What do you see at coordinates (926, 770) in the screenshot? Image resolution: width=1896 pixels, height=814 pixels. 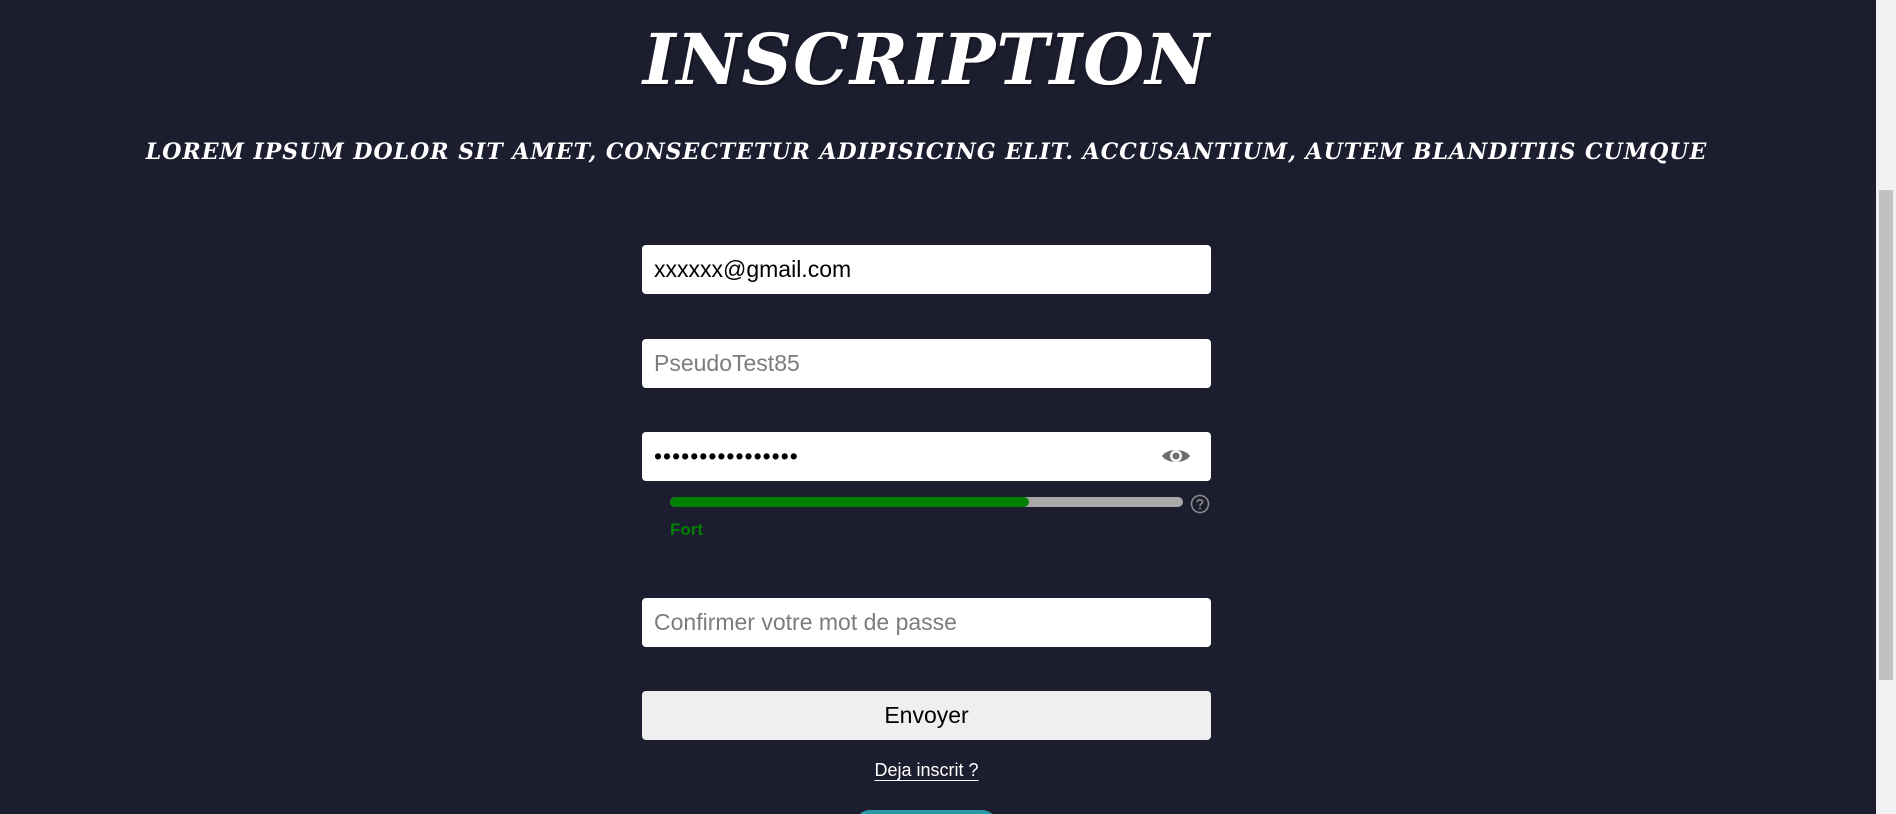 I see `already-registered-link: Deja inscrit ?` at bounding box center [926, 770].